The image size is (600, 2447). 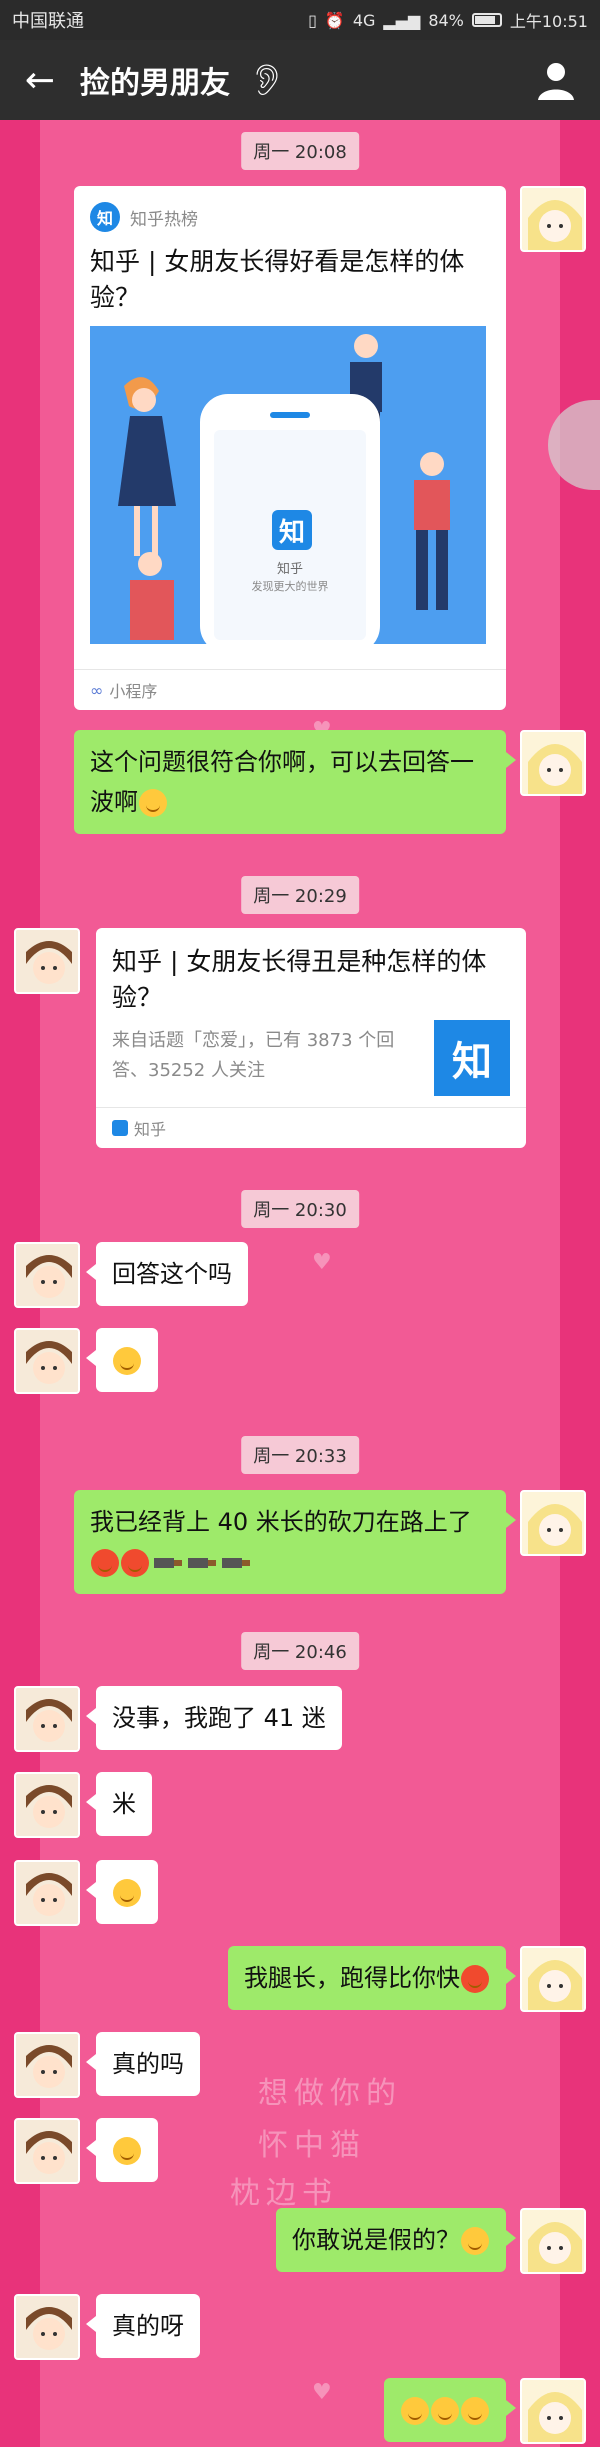 What do you see at coordinates (155, 83) in the screenshot?
I see `chat-title: 捡的男朋友` at bounding box center [155, 83].